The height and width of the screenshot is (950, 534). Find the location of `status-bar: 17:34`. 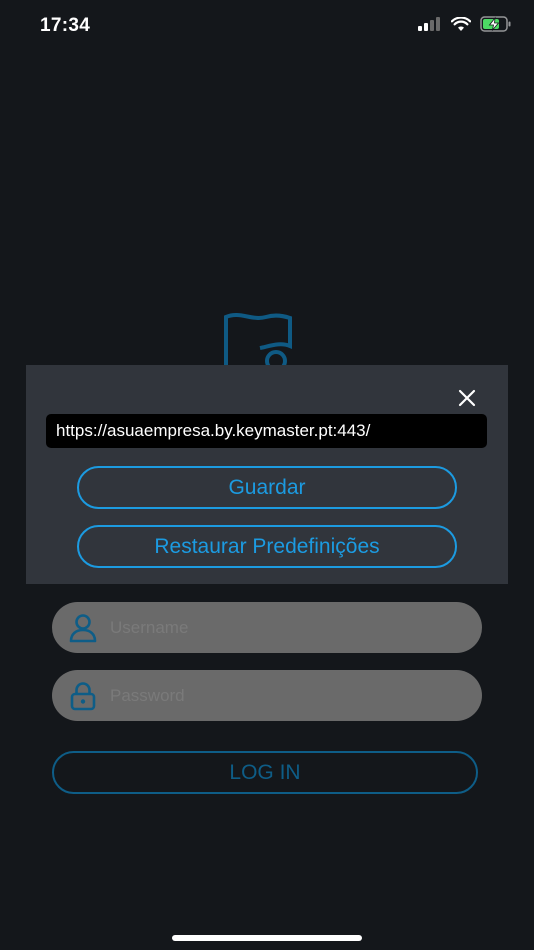

status-bar: 17:34 is located at coordinates (267, 26).